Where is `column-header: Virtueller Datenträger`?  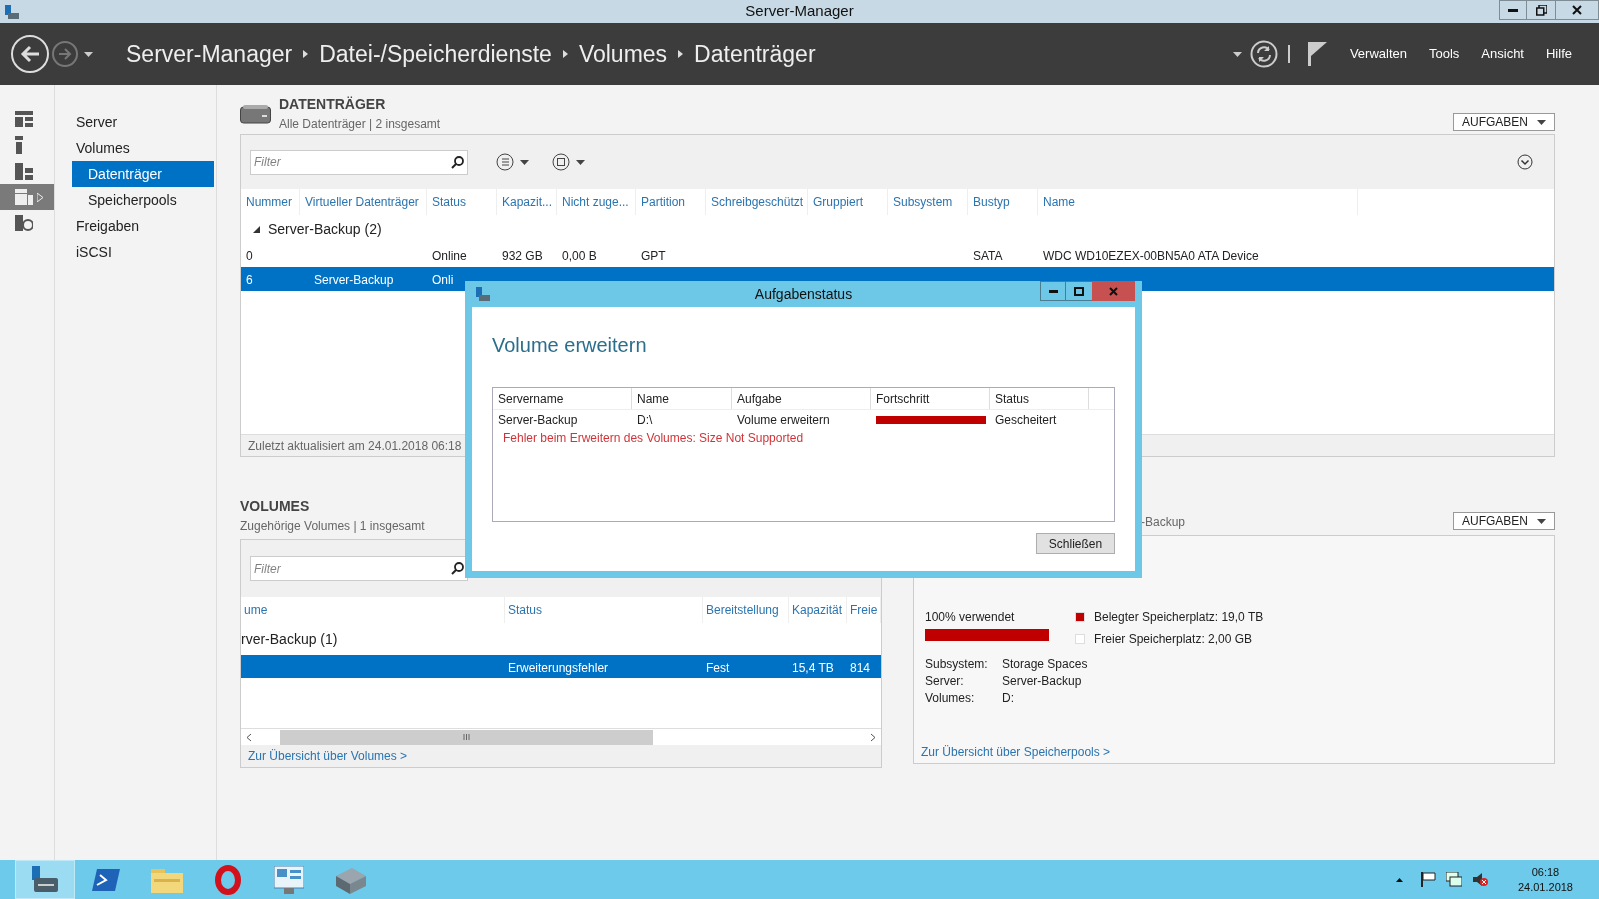
column-header: Virtueller Datenträger is located at coordinates (363, 202).